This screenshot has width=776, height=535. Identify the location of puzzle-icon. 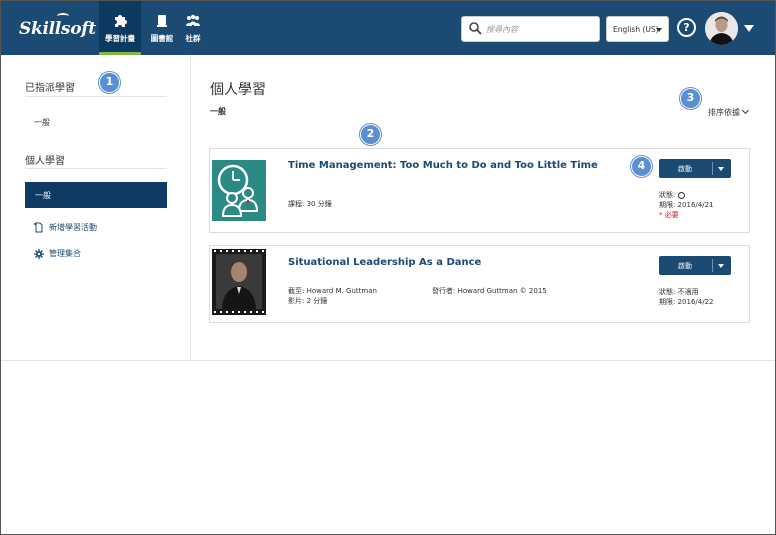
(121, 21).